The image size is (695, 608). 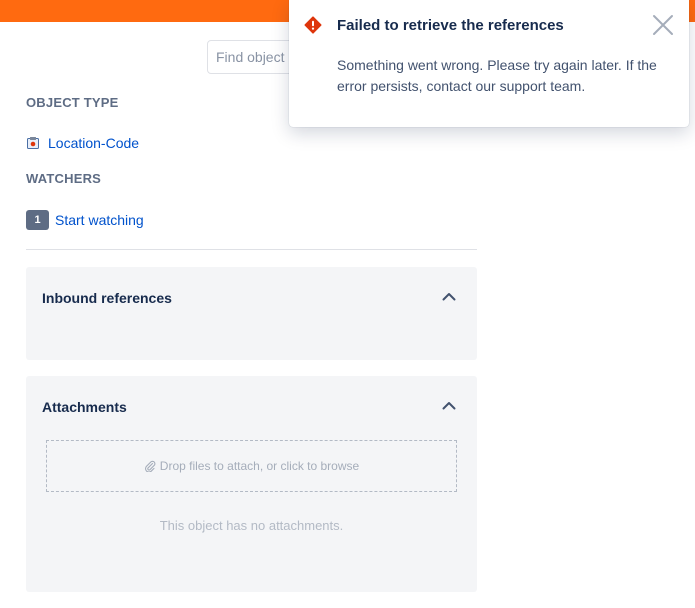 I want to click on divider, so click(x=251, y=249).